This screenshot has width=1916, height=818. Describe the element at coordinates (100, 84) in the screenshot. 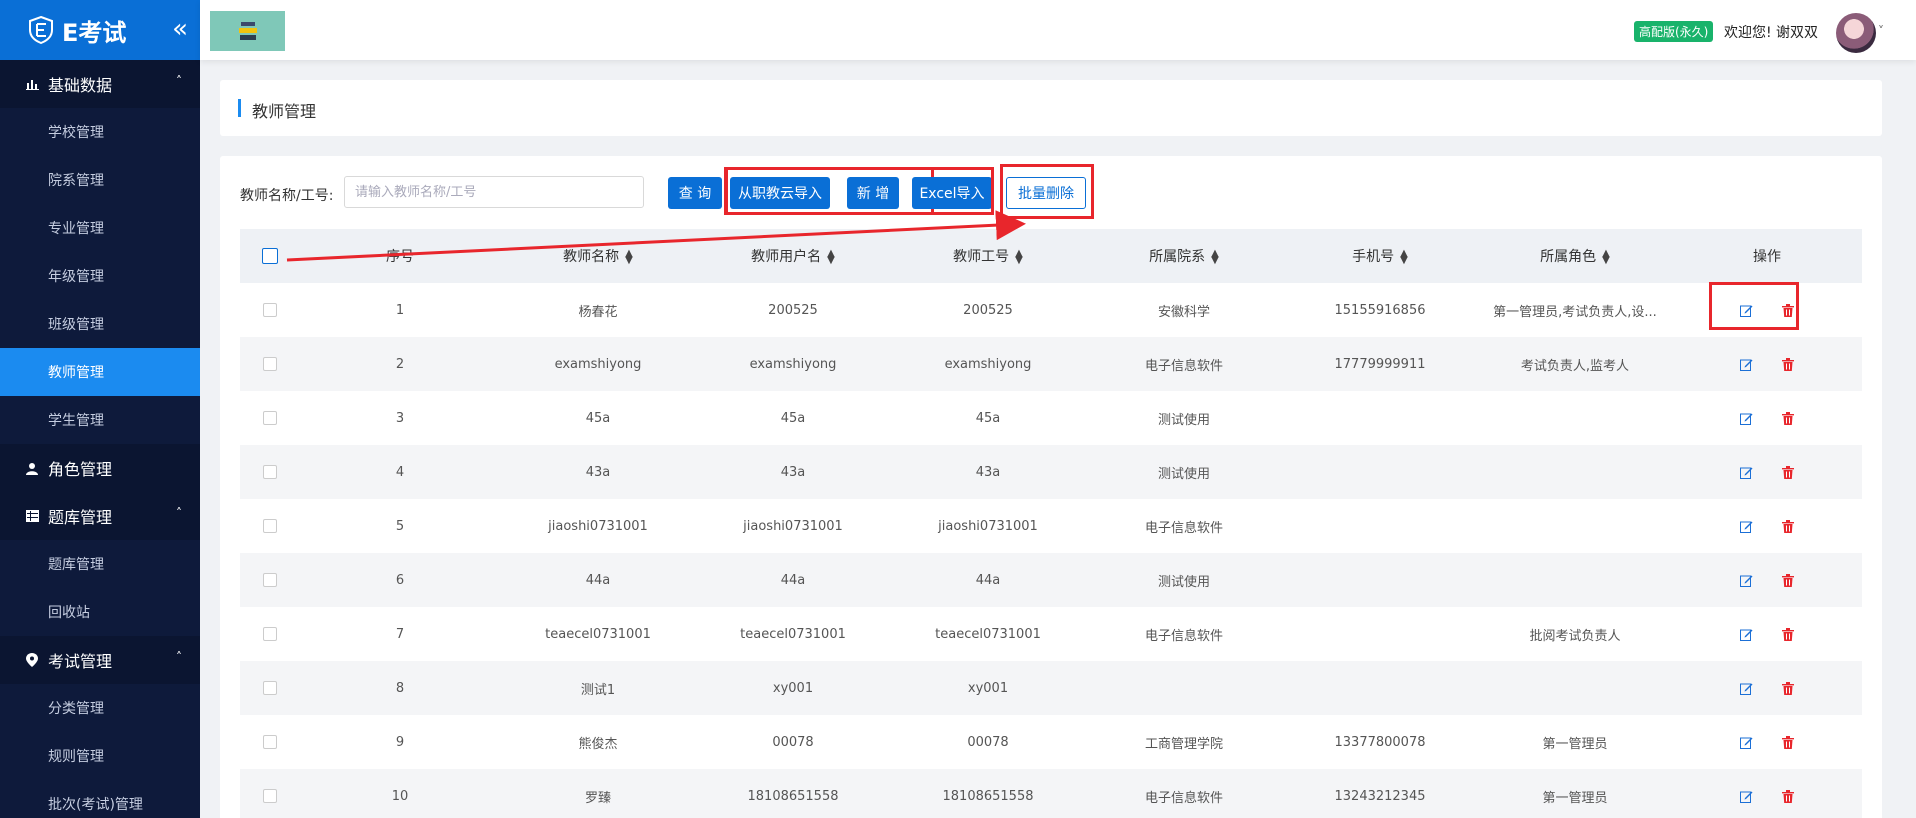

I see `sidebar-group-basic-data: 基础数据 ˄` at that location.